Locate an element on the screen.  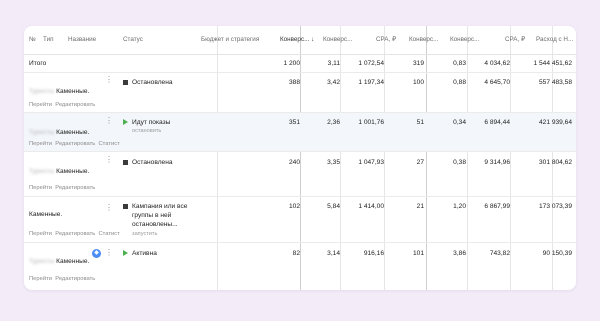
cell-cpa-2: 6 867,99 is located at coordinates (497, 206).